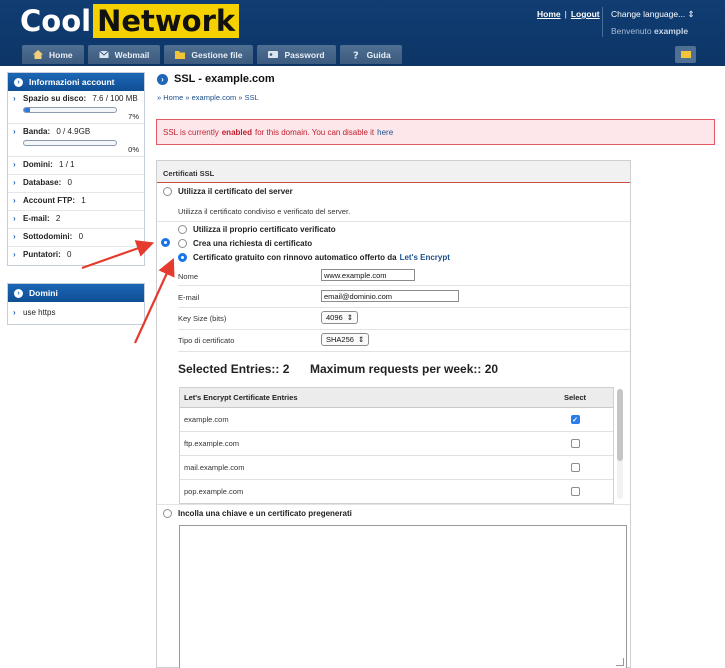 The height and width of the screenshot is (668, 725). I want to click on stat-databases: › Database: 0, so click(76, 184).